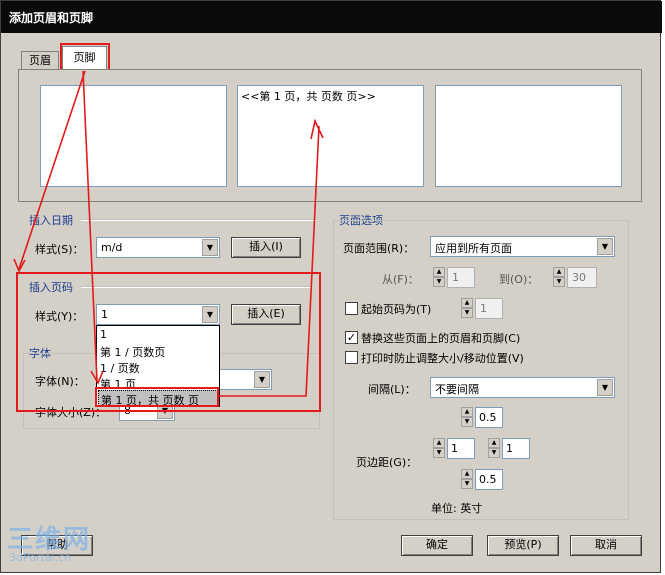 The width and height of the screenshot is (665, 575). I want to click on margin-bottom-value: 0.5, so click(488, 479).